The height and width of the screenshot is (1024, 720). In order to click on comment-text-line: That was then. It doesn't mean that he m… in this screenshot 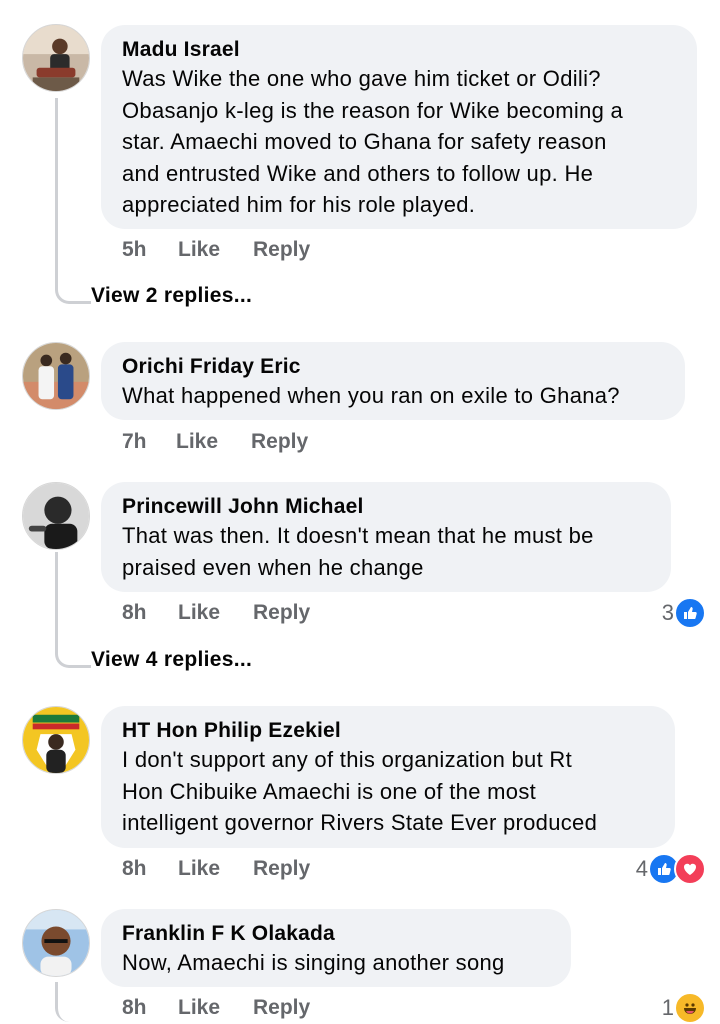, I will do `click(358, 535)`.